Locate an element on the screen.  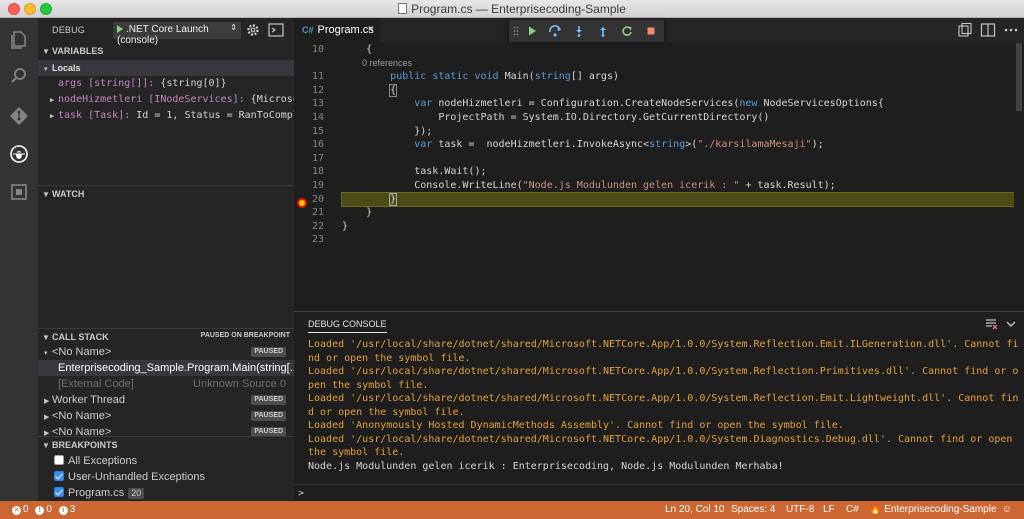
breakpoint-line-badge: 20 is located at coordinates (136, 493).